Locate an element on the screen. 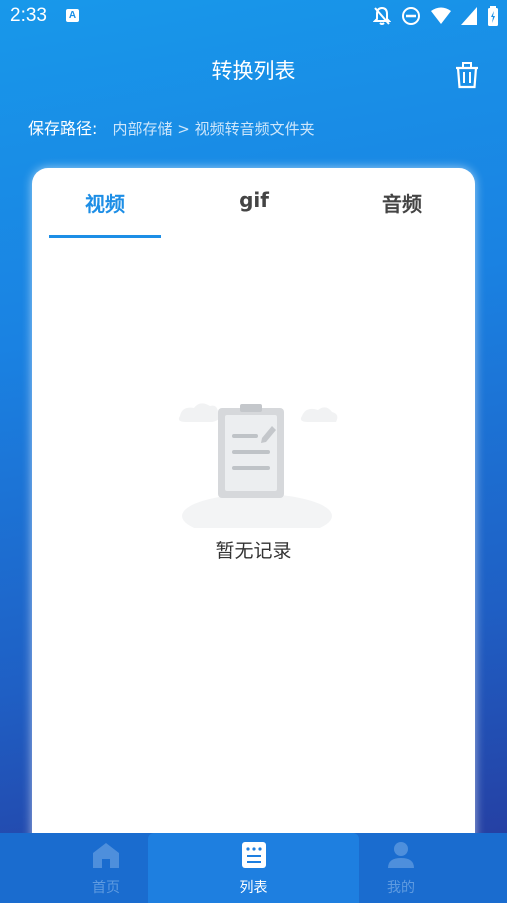 The width and height of the screenshot is (507, 903). status-icons is located at coordinates (435, 18).